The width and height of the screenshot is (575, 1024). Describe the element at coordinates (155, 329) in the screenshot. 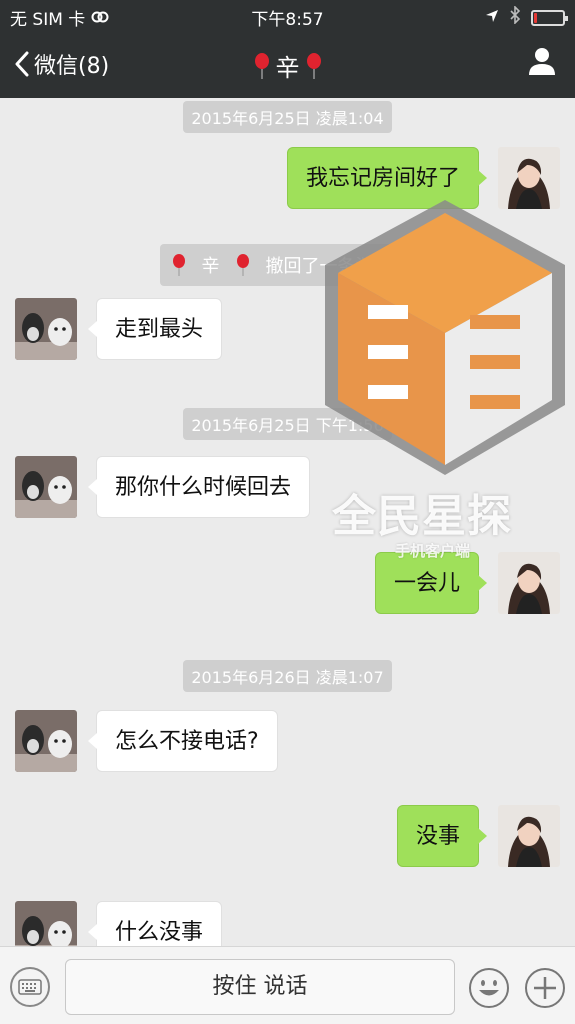

I see `message-bubble: 走到最头` at that location.